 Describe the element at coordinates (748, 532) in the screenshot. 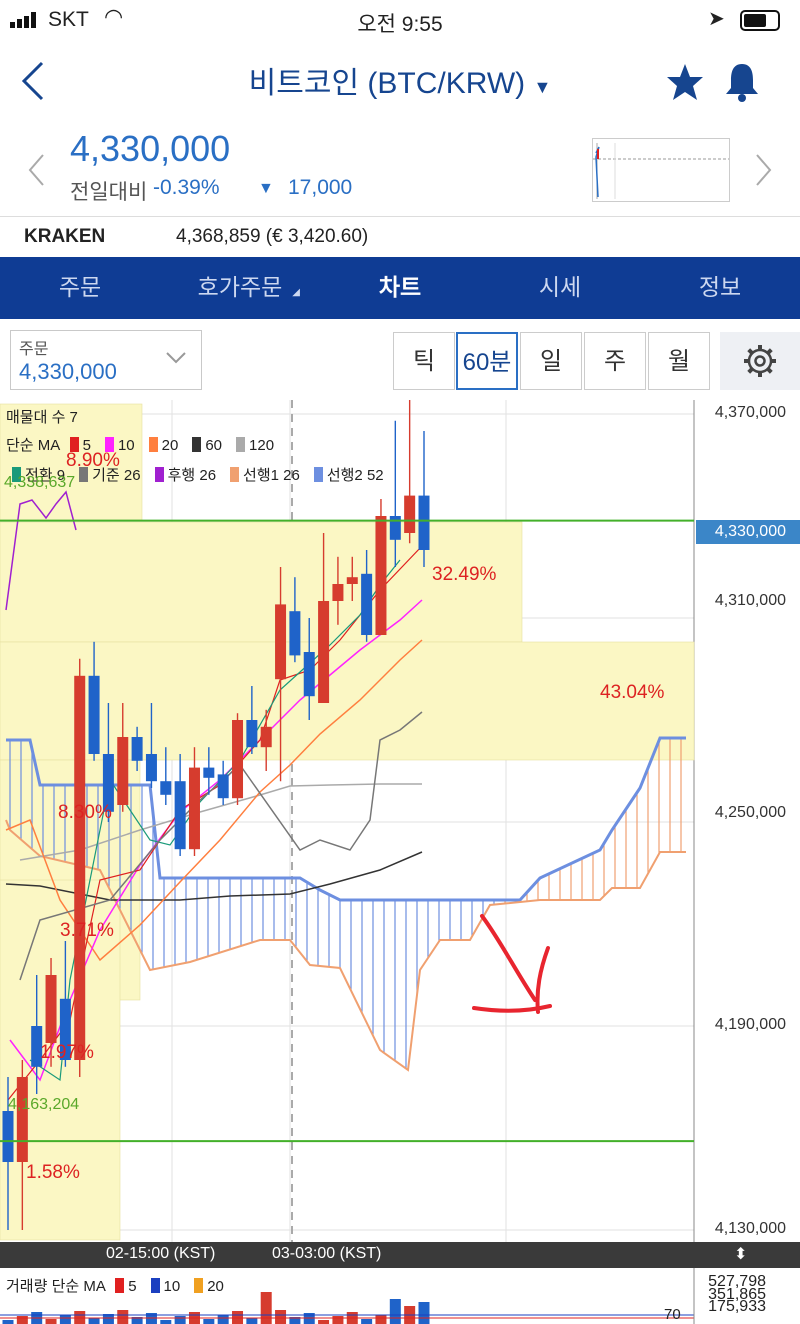

I see `current-price-tag: 4,330,000` at that location.